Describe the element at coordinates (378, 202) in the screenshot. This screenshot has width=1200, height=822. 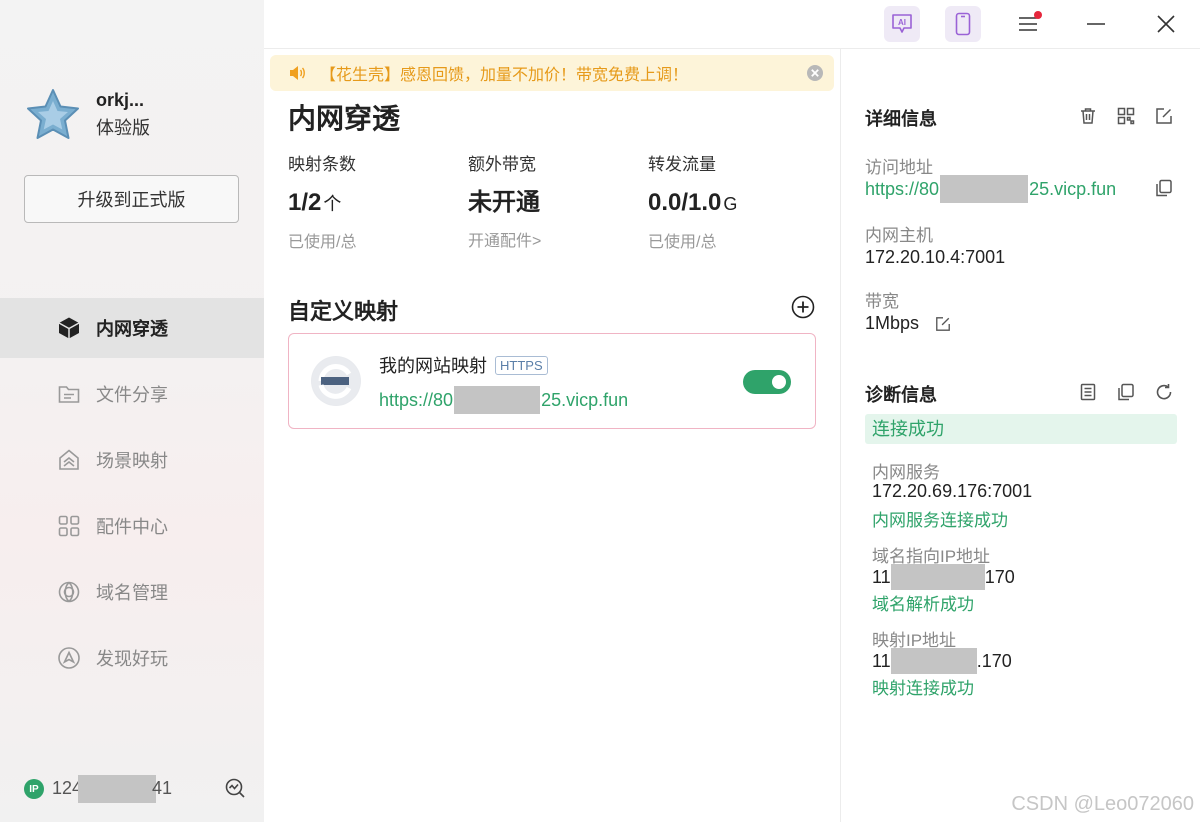
I see `stat-mapping-count: 映射条数 1/2 个 已使用/总` at that location.